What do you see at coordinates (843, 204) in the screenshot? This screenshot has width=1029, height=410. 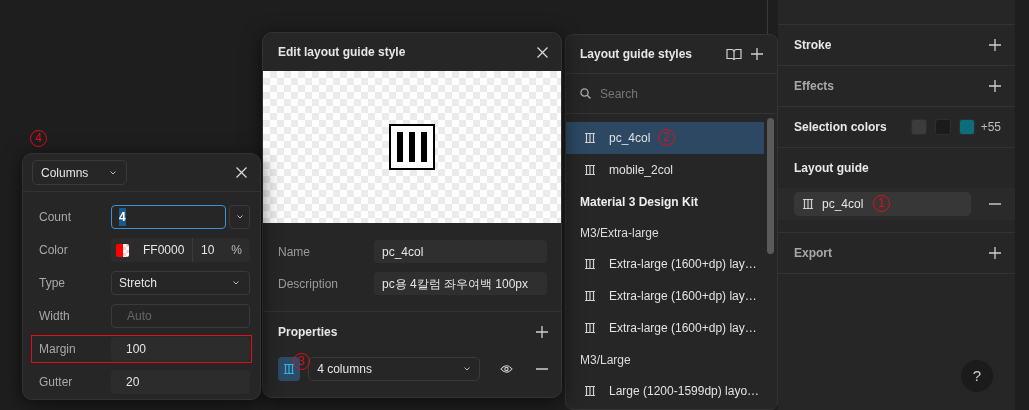 I see `guide-name: pc_4col` at bounding box center [843, 204].